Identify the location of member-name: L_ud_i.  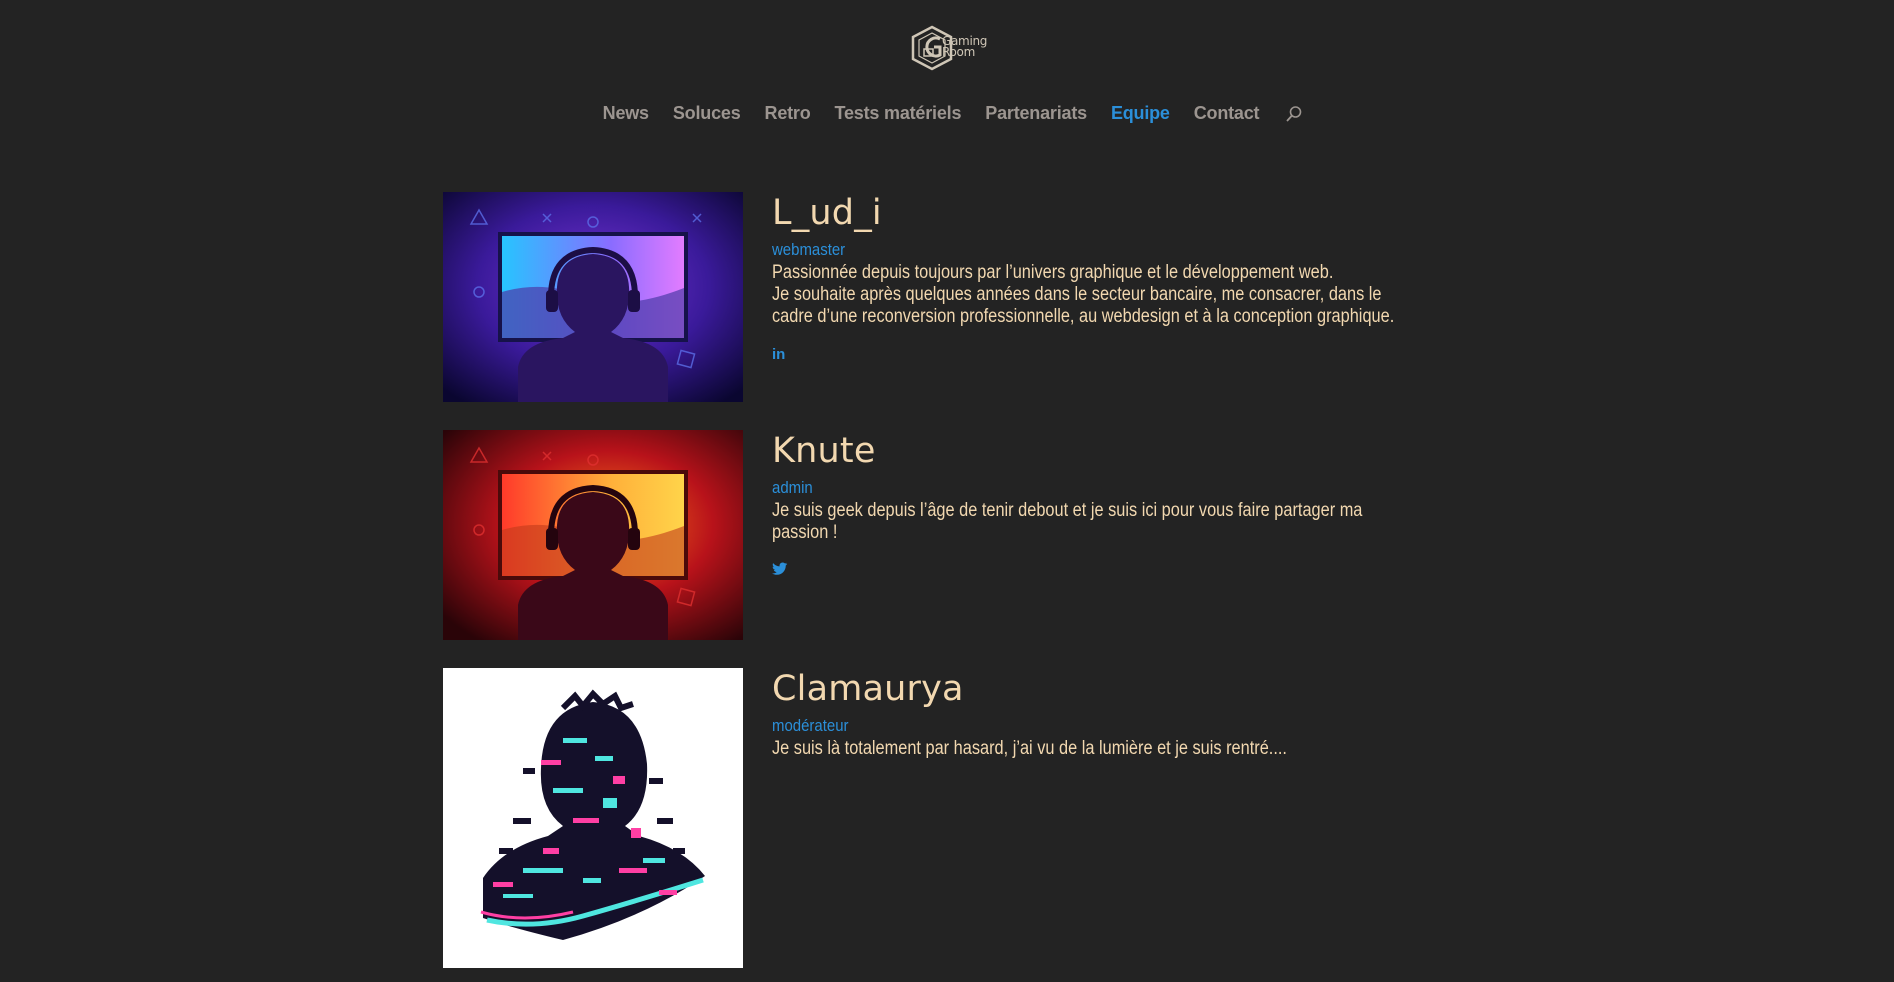
(827, 213).